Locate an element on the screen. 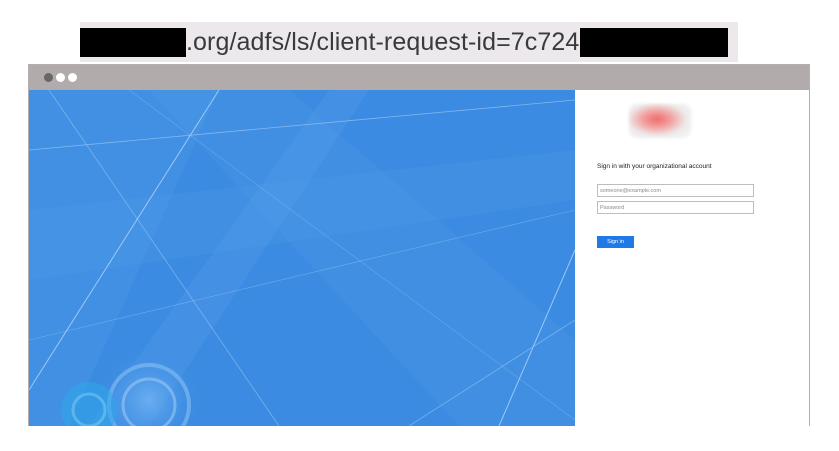  maximize-dot-icon is located at coordinates (72, 77).